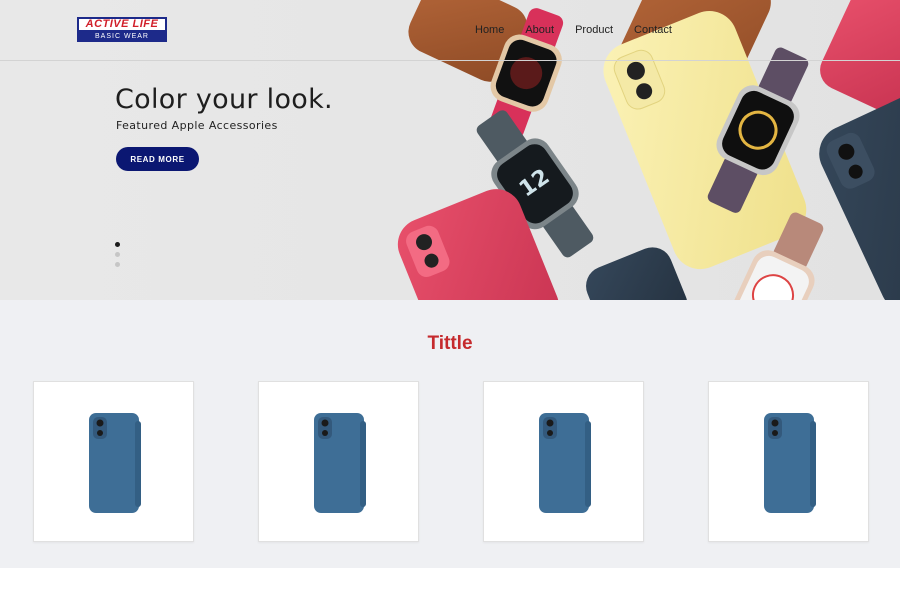 The height and width of the screenshot is (600, 900). What do you see at coordinates (450, 60) in the screenshot?
I see `header-divider` at bounding box center [450, 60].